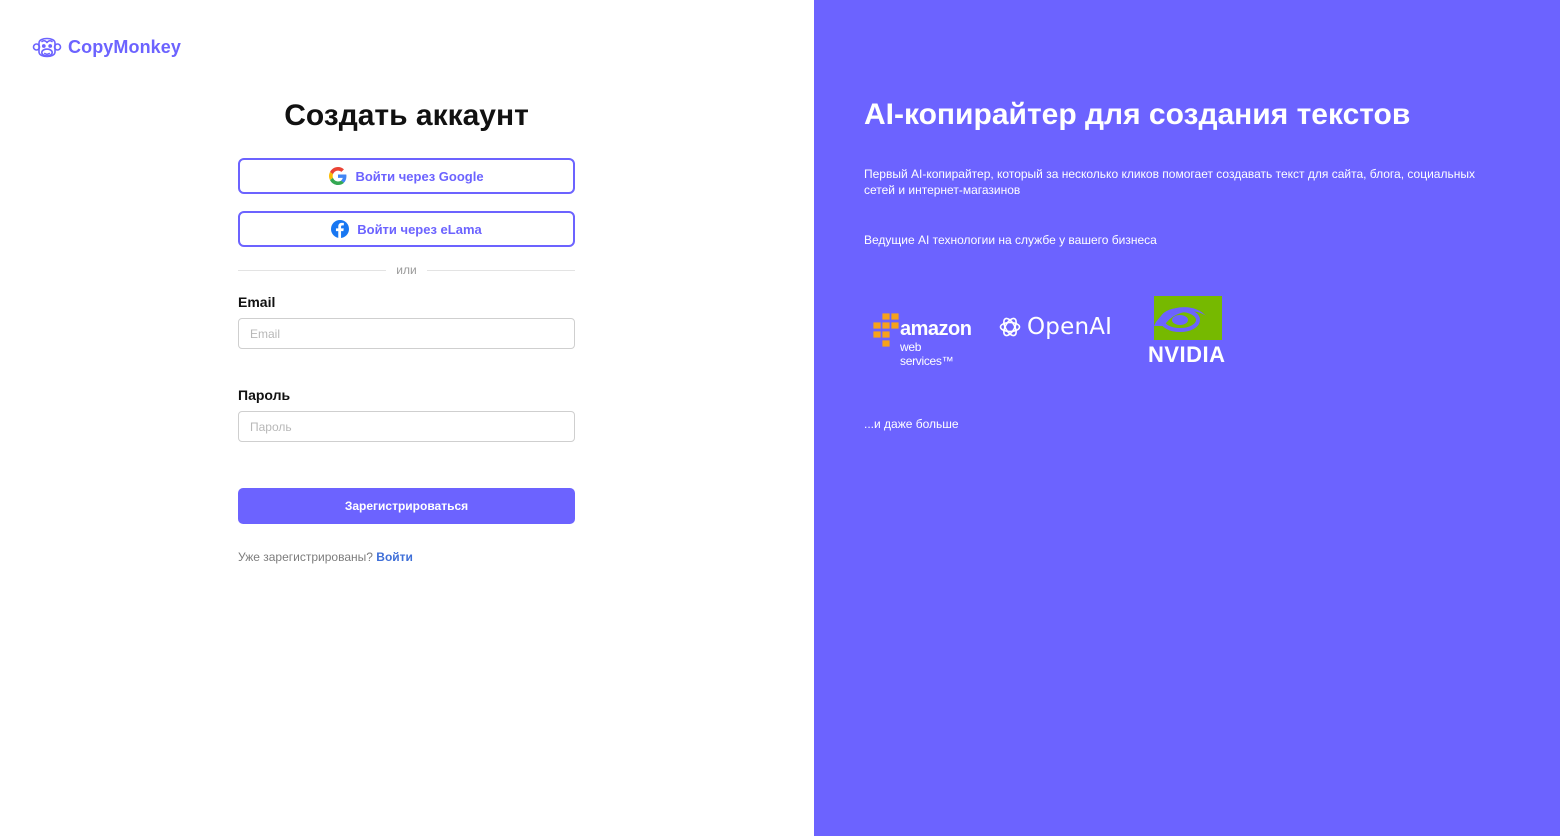 This screenshot has height=836, width=1560. Describe the element at coordinates (911, 424) in the screenshot. I see `promo-more: ...и даже больше` at that location.